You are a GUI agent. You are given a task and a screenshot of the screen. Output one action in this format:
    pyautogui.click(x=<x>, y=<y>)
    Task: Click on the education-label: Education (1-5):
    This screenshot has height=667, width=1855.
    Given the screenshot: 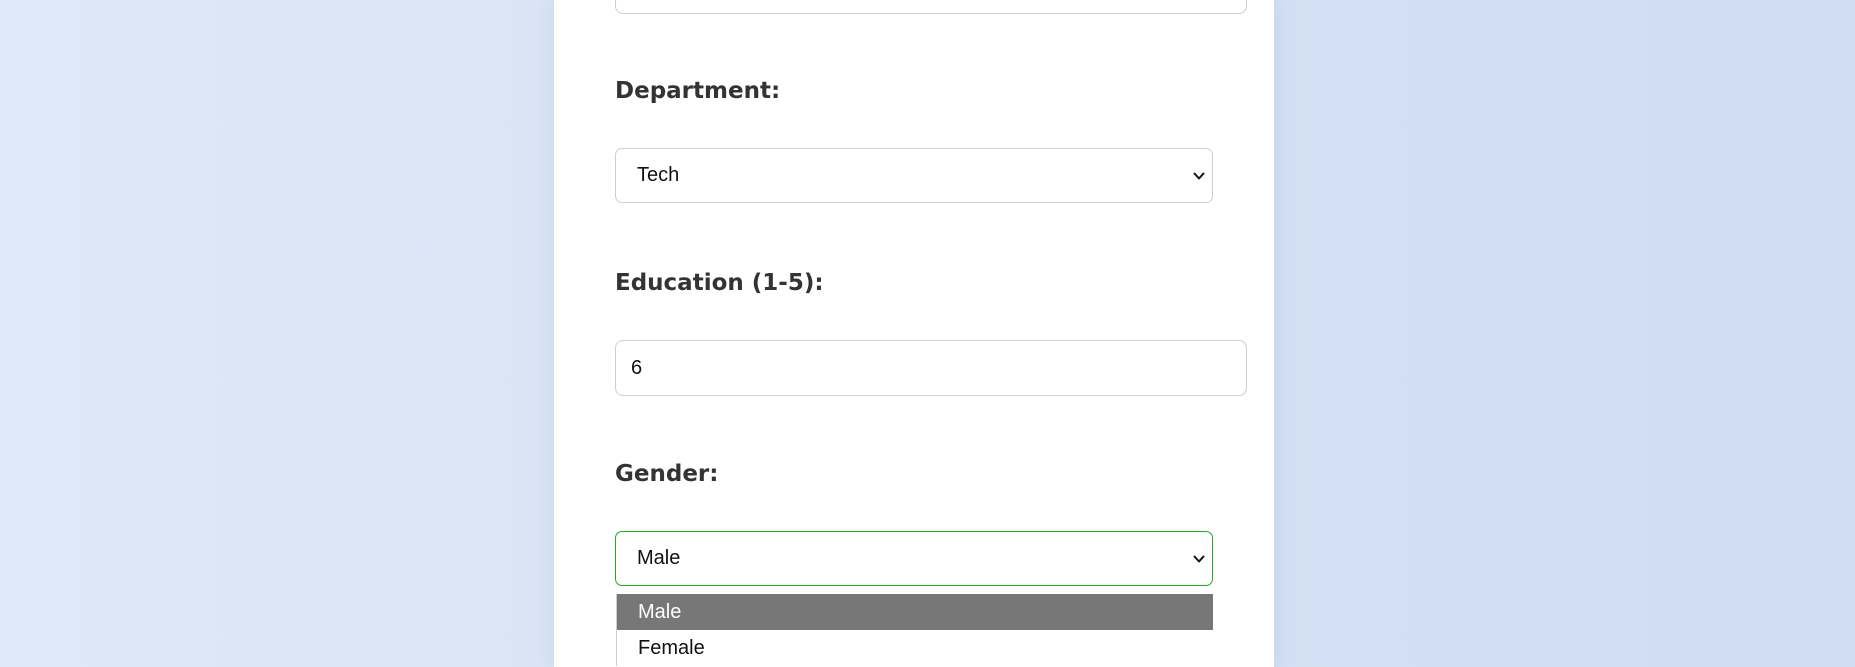 What is the action you would take?
    pyautogui.click(x=719, y=283)
    